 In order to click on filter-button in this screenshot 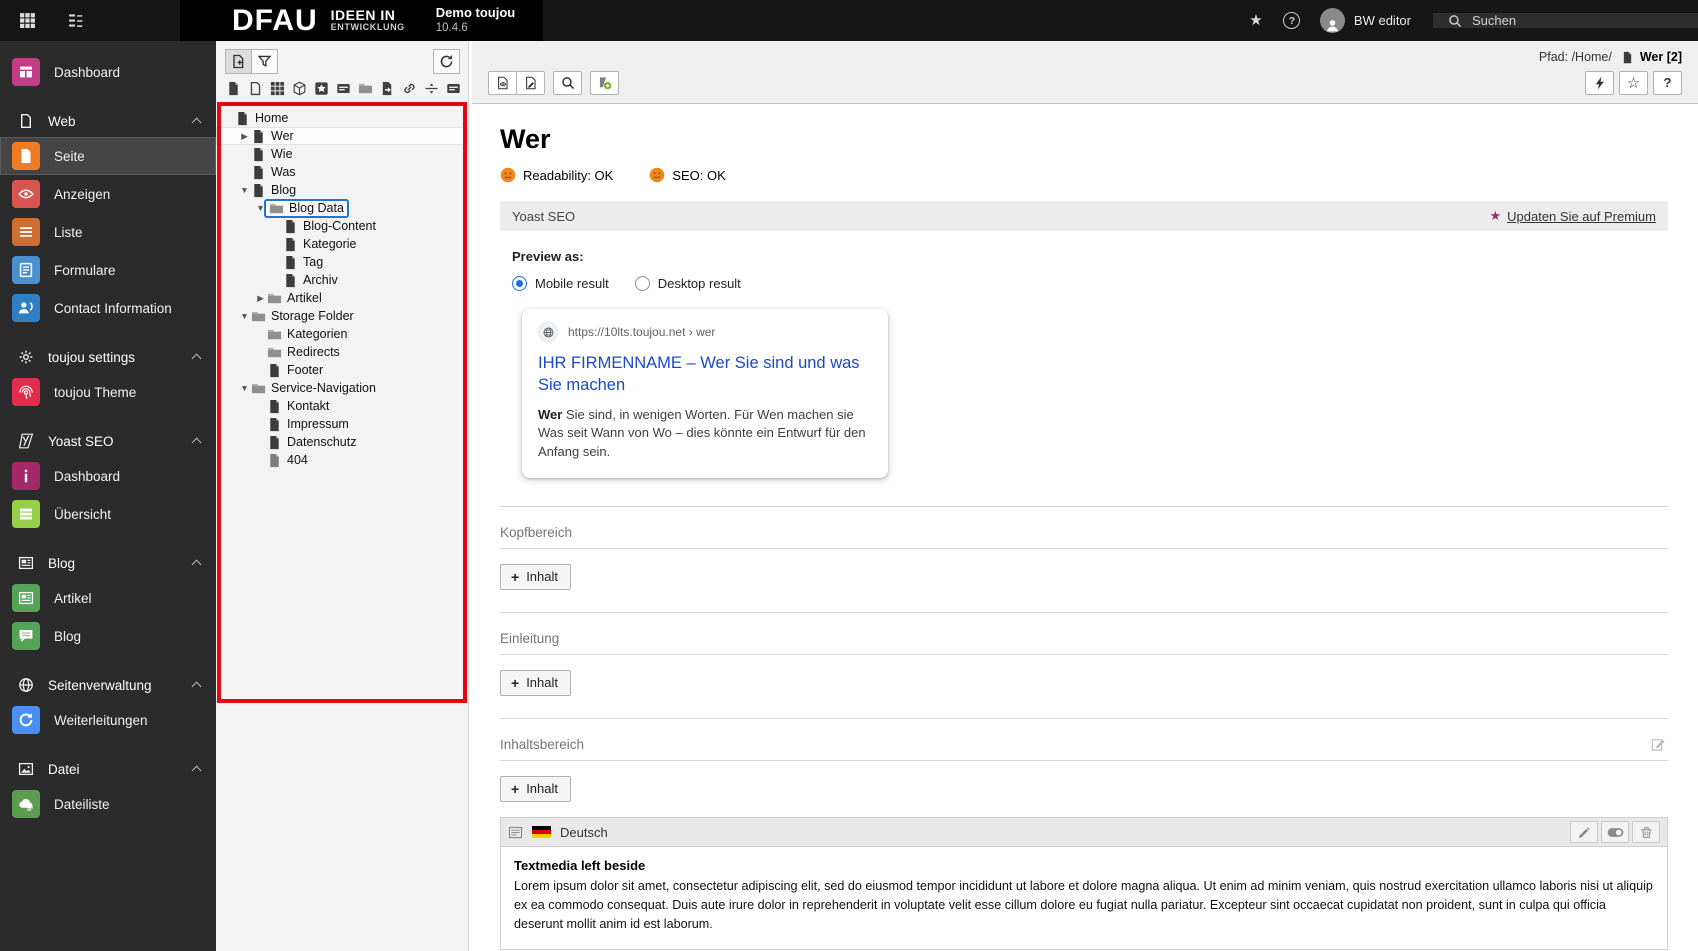, I will do `click(264, 61)`.